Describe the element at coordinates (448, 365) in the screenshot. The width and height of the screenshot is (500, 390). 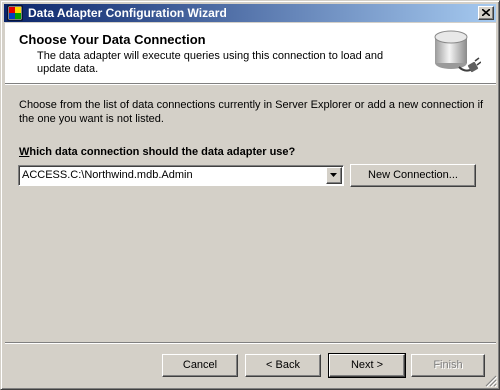
I see `finish-button: Finish` at that location.